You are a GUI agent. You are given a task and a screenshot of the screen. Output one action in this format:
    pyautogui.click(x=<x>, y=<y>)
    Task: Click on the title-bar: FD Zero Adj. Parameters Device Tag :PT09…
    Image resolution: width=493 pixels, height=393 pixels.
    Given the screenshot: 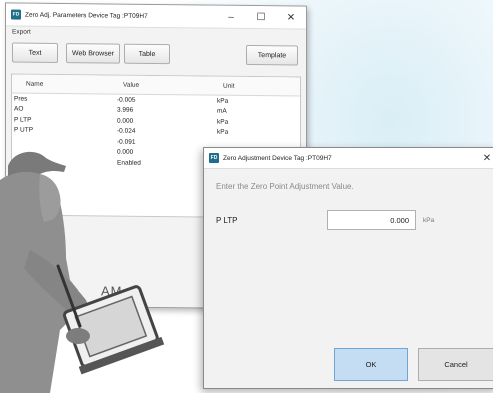 What is the action you would take?
    pyautogui.click(x=156, y=16)
    